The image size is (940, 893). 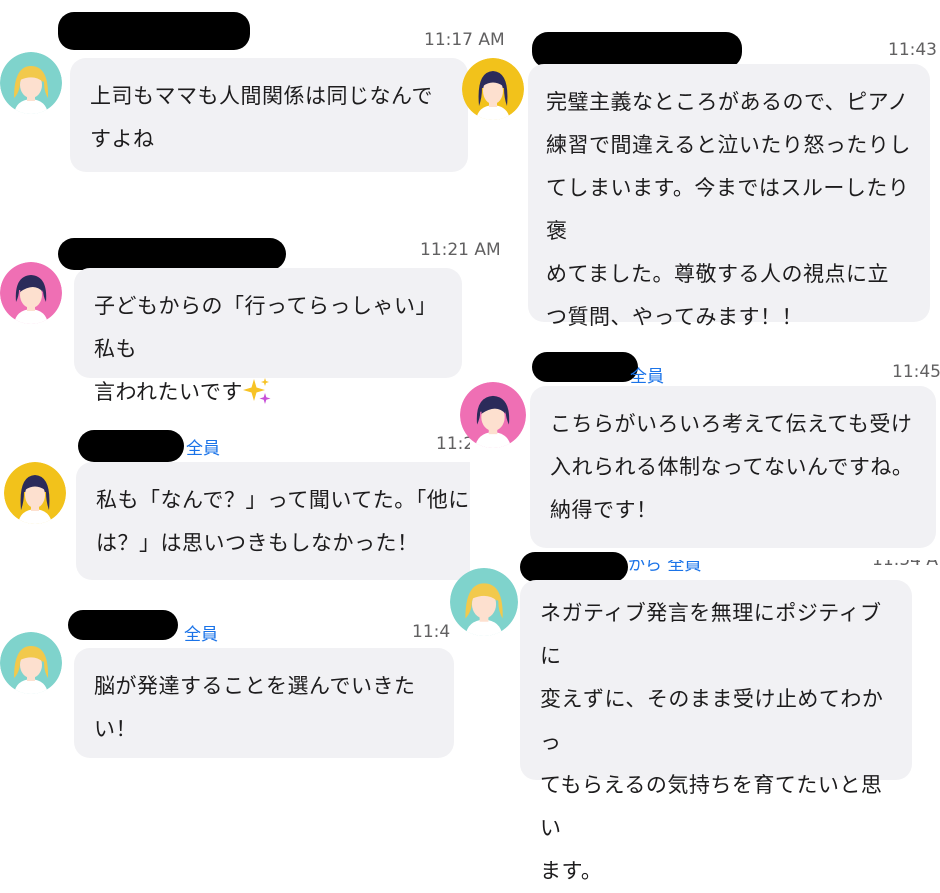 I want to click on message-bubble: 子どもからの「行ってらっしゃい」私も 言われたいです, so click(x=268, y=336).